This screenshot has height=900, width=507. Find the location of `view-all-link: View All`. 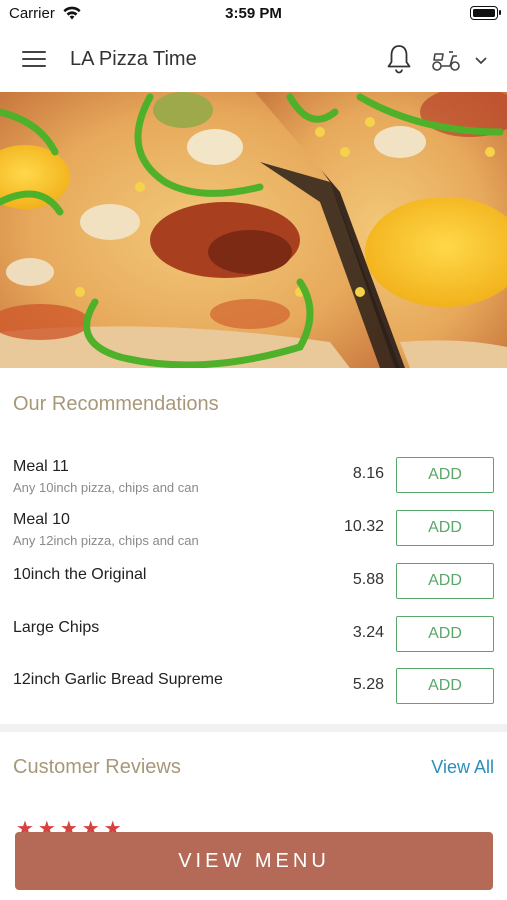

view-all-link: View All is located at coordinates (462, 767).